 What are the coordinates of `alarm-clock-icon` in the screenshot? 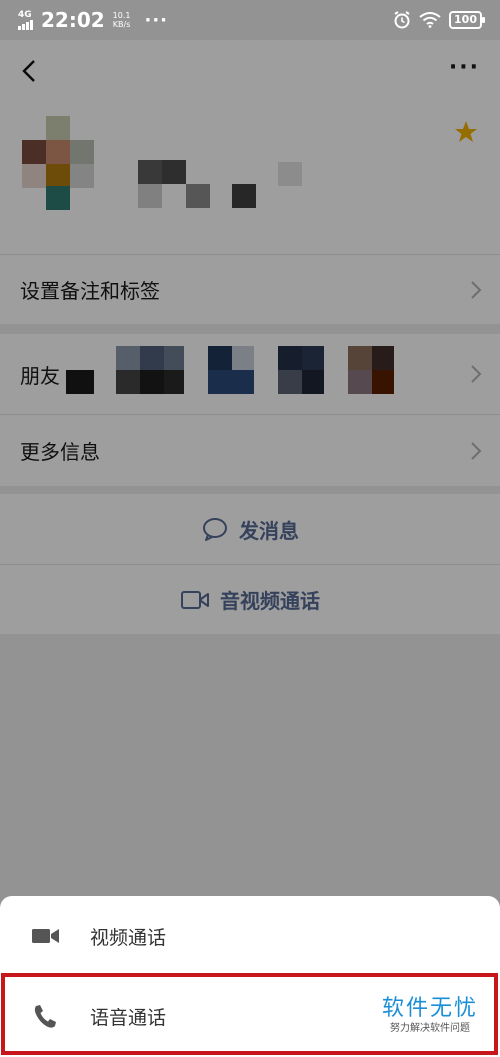 It's located at (402, 20).